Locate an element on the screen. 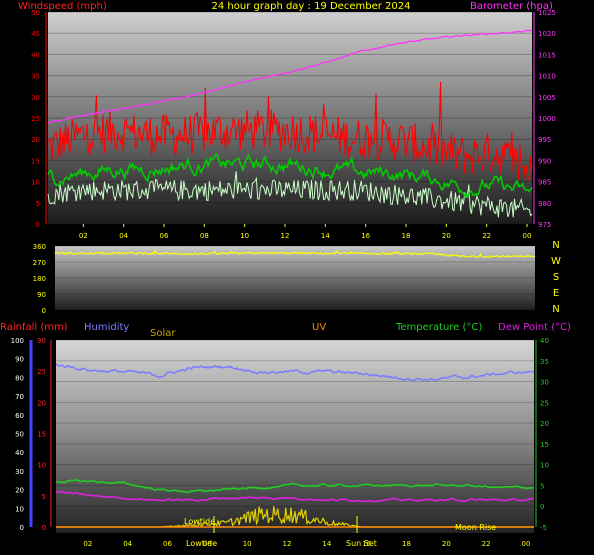 This screenshot has width=594, height=555. panel1-x-tick-label: 18 is located at coordinates (406, 236).